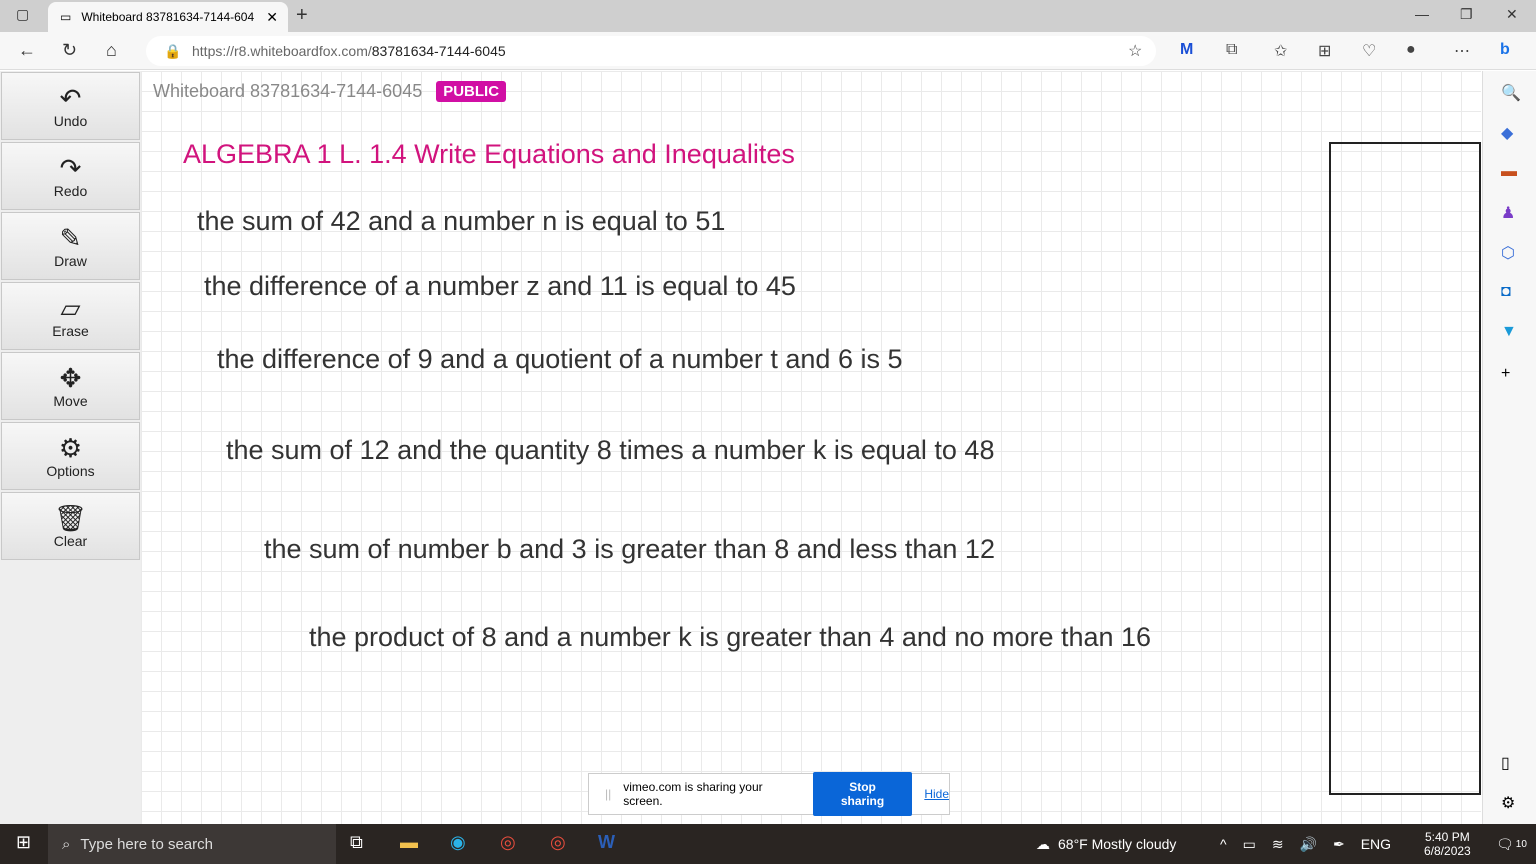 Image resolution: width=1536 pixels, height=864 pixels. What do you see at coordinates (1509, 447) in the screenshot?
I see `edge-sidebar: 🔍 ◆ ▬ ♟ ⬡ ◘ ▼ + ▯ ⚙` at bounding box center [1509, 447].